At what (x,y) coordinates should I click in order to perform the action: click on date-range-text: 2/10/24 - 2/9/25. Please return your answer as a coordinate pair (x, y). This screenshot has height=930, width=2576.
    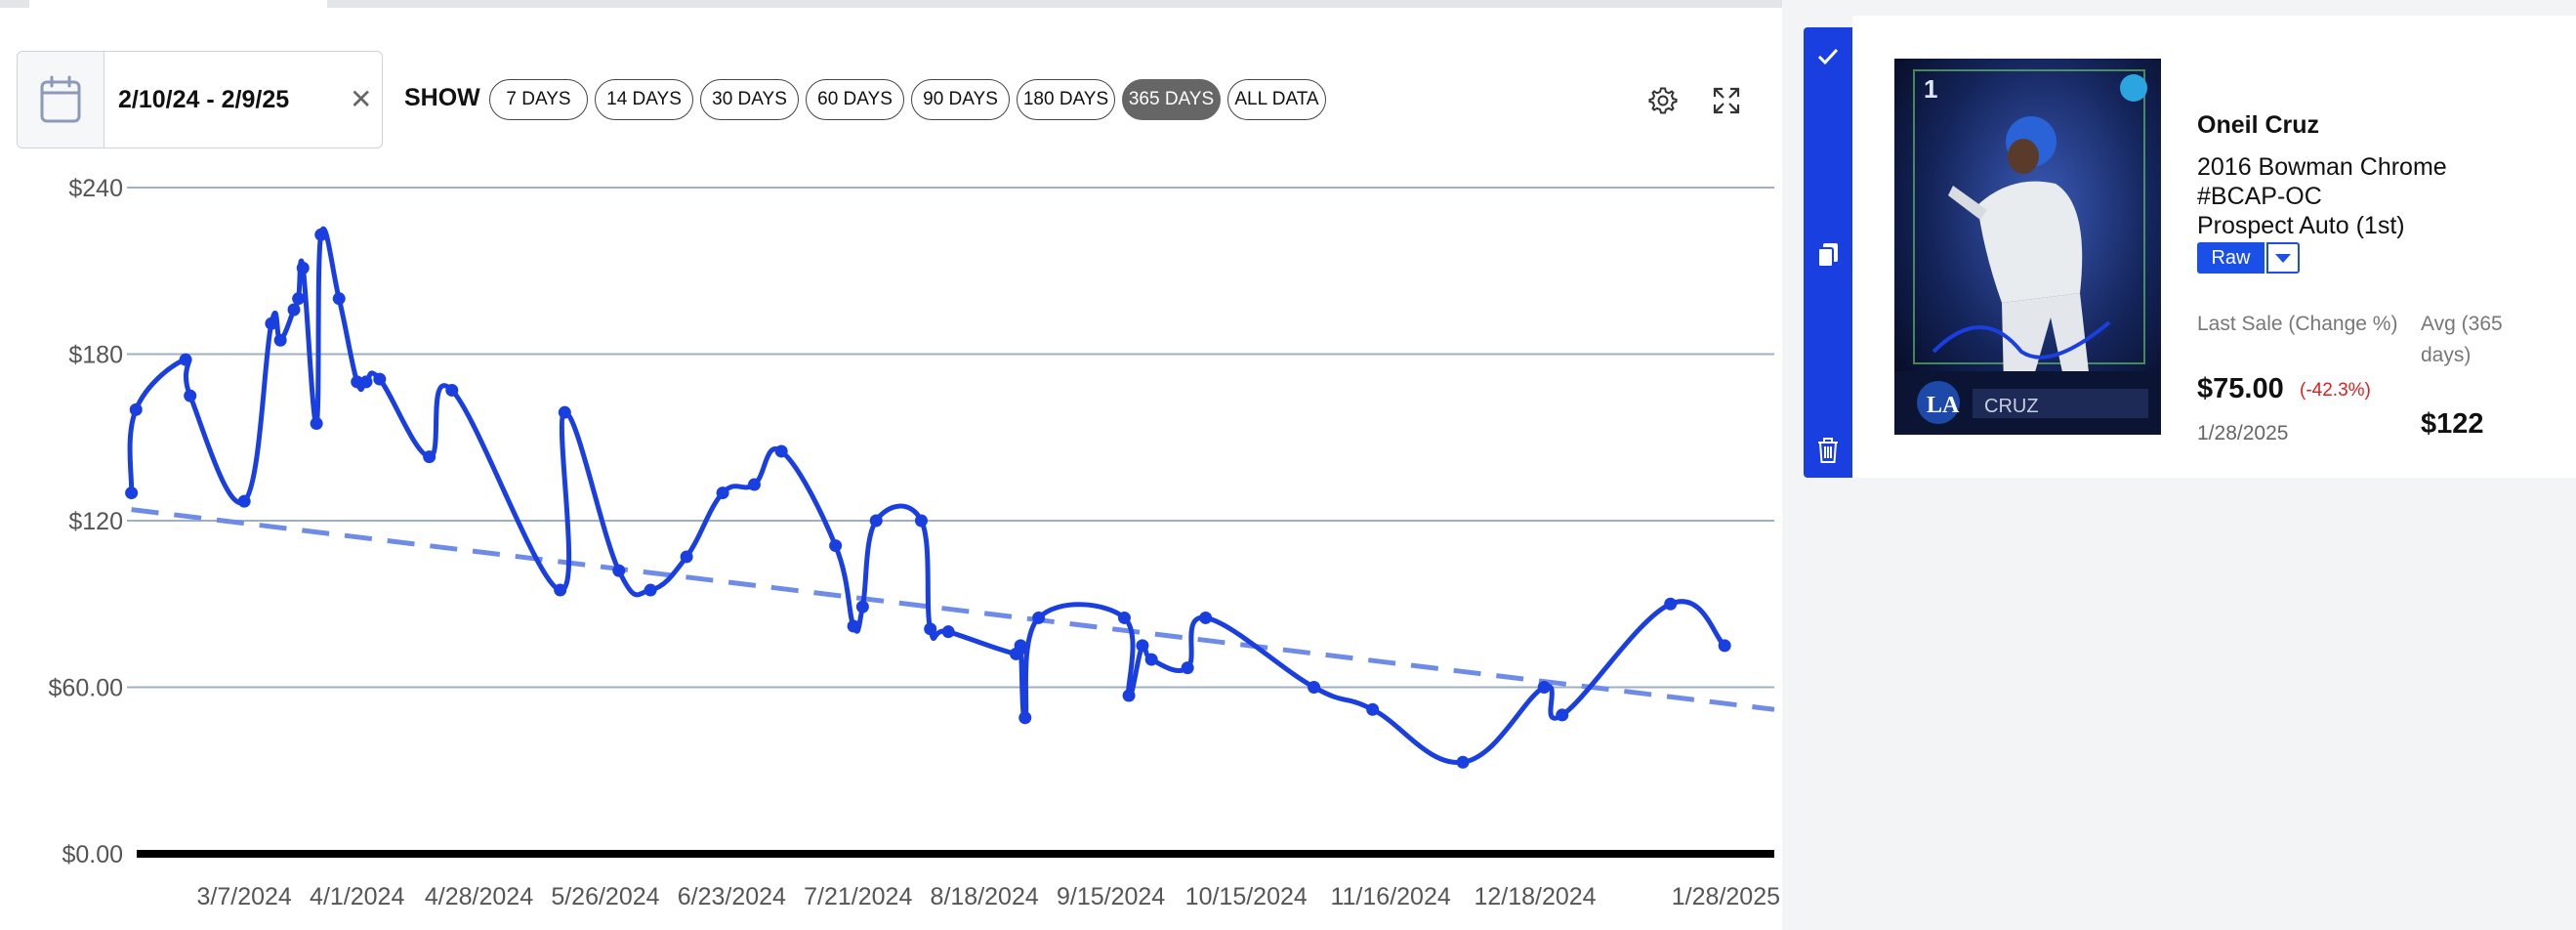
    Looking at the image, I should click on (203, 100).